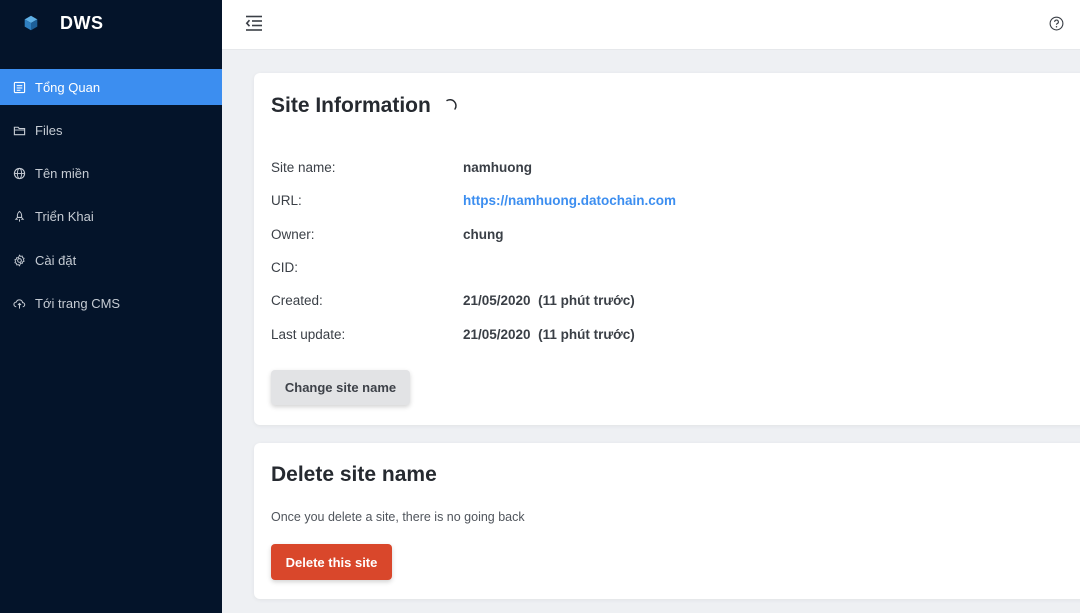 The height and width of the screenshot is (613, 1080). Describe the element at coordinates (111, 23) in the screenshot. I see `brand: DWS` at that location.